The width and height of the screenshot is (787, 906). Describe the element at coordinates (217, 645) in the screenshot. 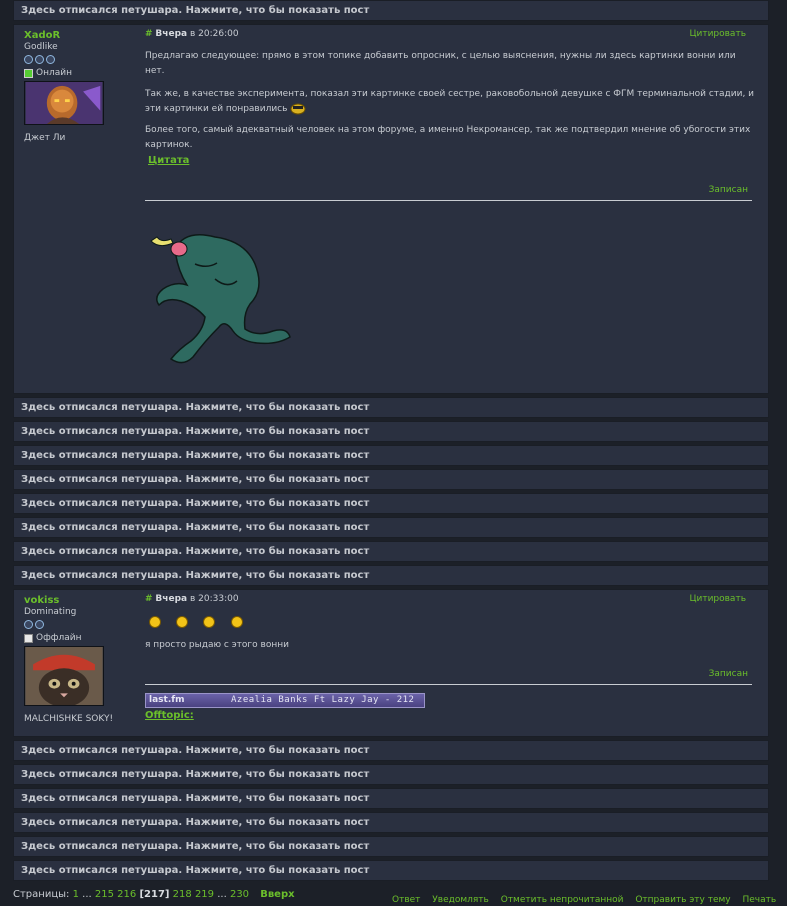

I see `post-body: я просто рыдаю с этого вонни` at that location.